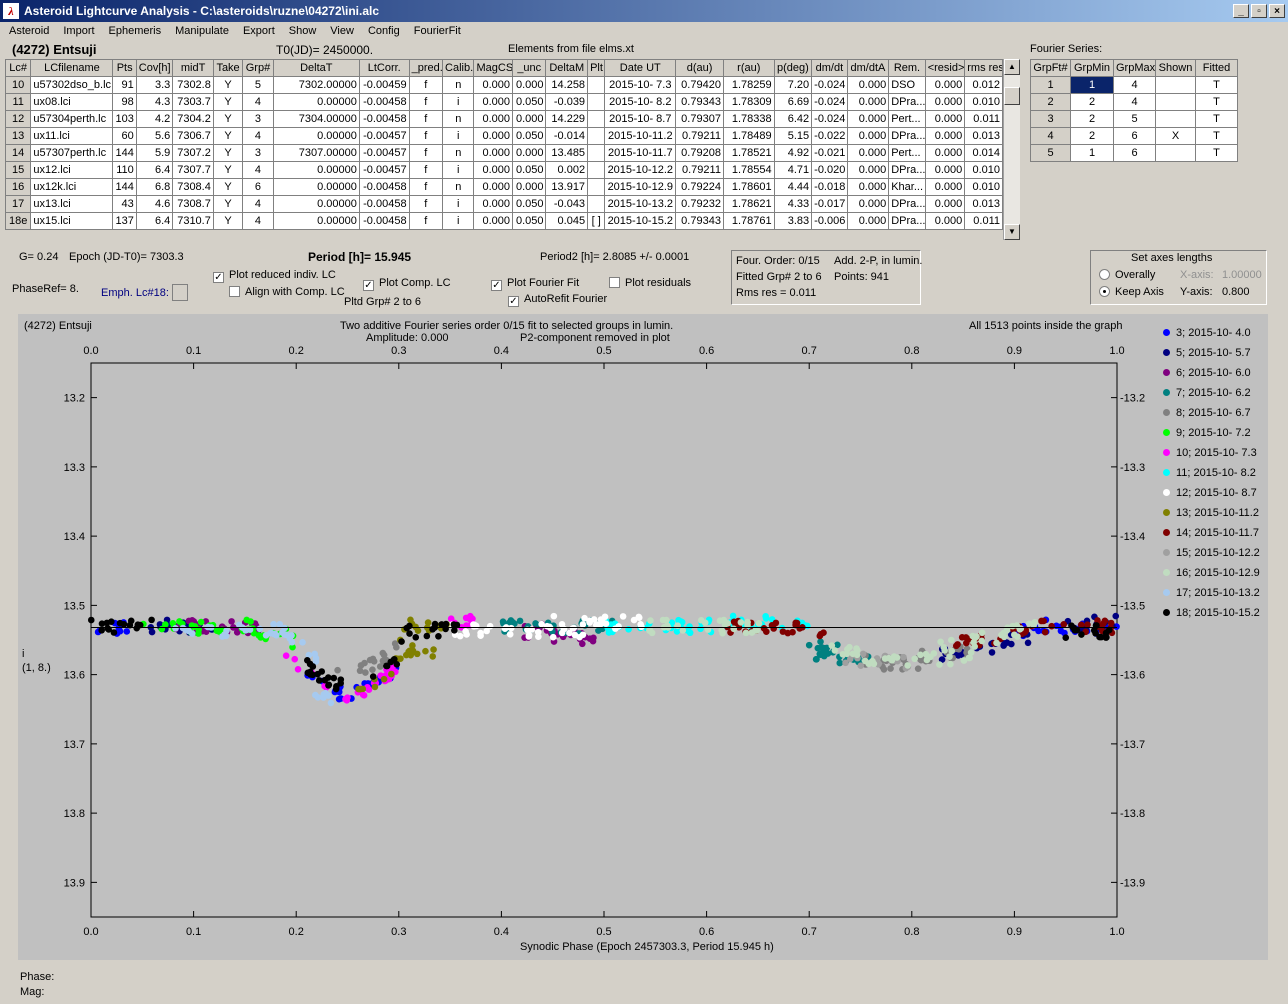 Image resolution: width=1288 pixels, height=1004 pixels. I want to click on y-tick-label: 13.4, so click(74, 537).